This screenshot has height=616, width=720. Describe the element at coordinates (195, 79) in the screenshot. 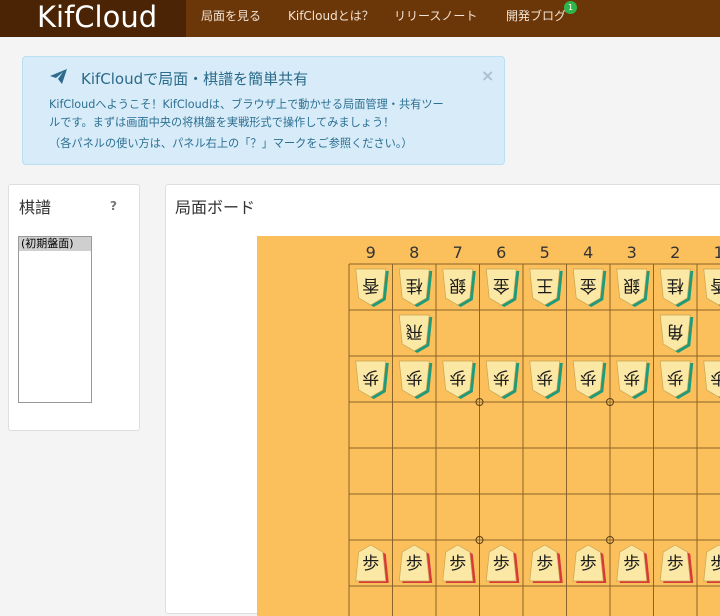

I see `alert-title: KifCloudで局面・棋譜を簡単共有` at that location.